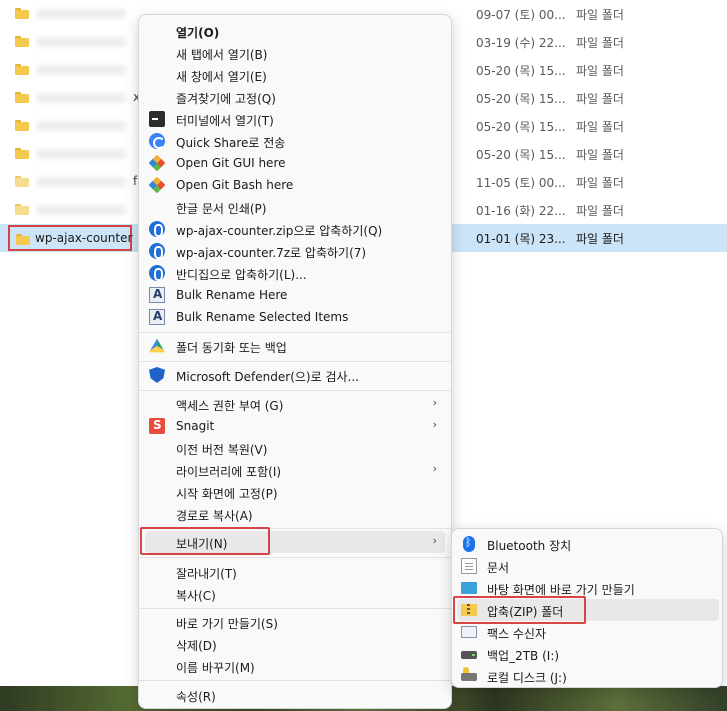 The image size is (727, 711). What do you see at coordinates (227, 624) in the screenshot?
I see `menu-item-label: 바로 가기 만들기(S)` at bounding box center [227, 624].